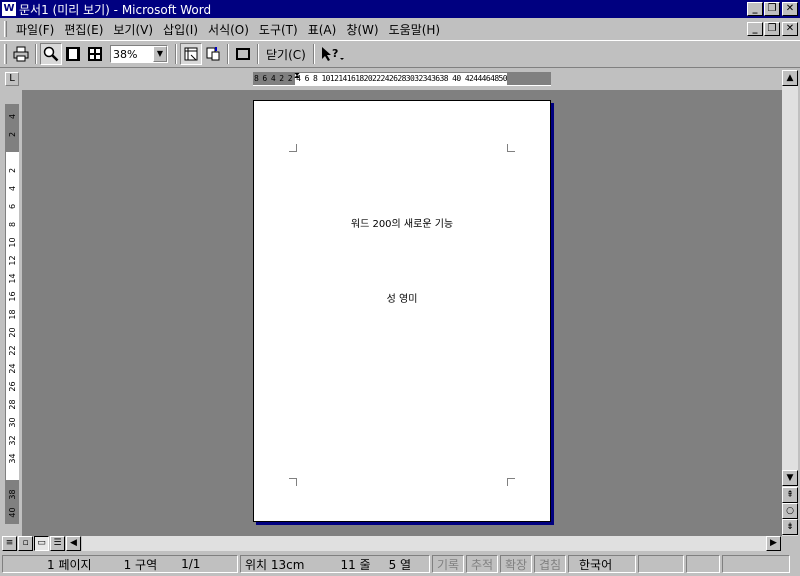  I want to click on vruler-label: 22, so click(12, 350).